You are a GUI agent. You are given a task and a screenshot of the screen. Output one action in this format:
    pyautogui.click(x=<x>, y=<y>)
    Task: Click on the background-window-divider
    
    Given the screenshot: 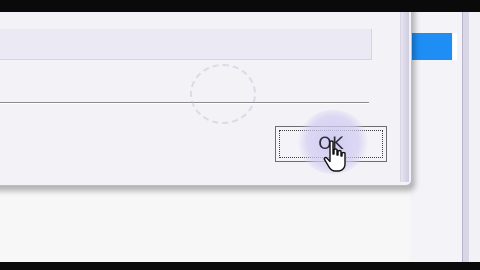 What is the action you would take?
    pyautogui.click(x=455, y=46)
    